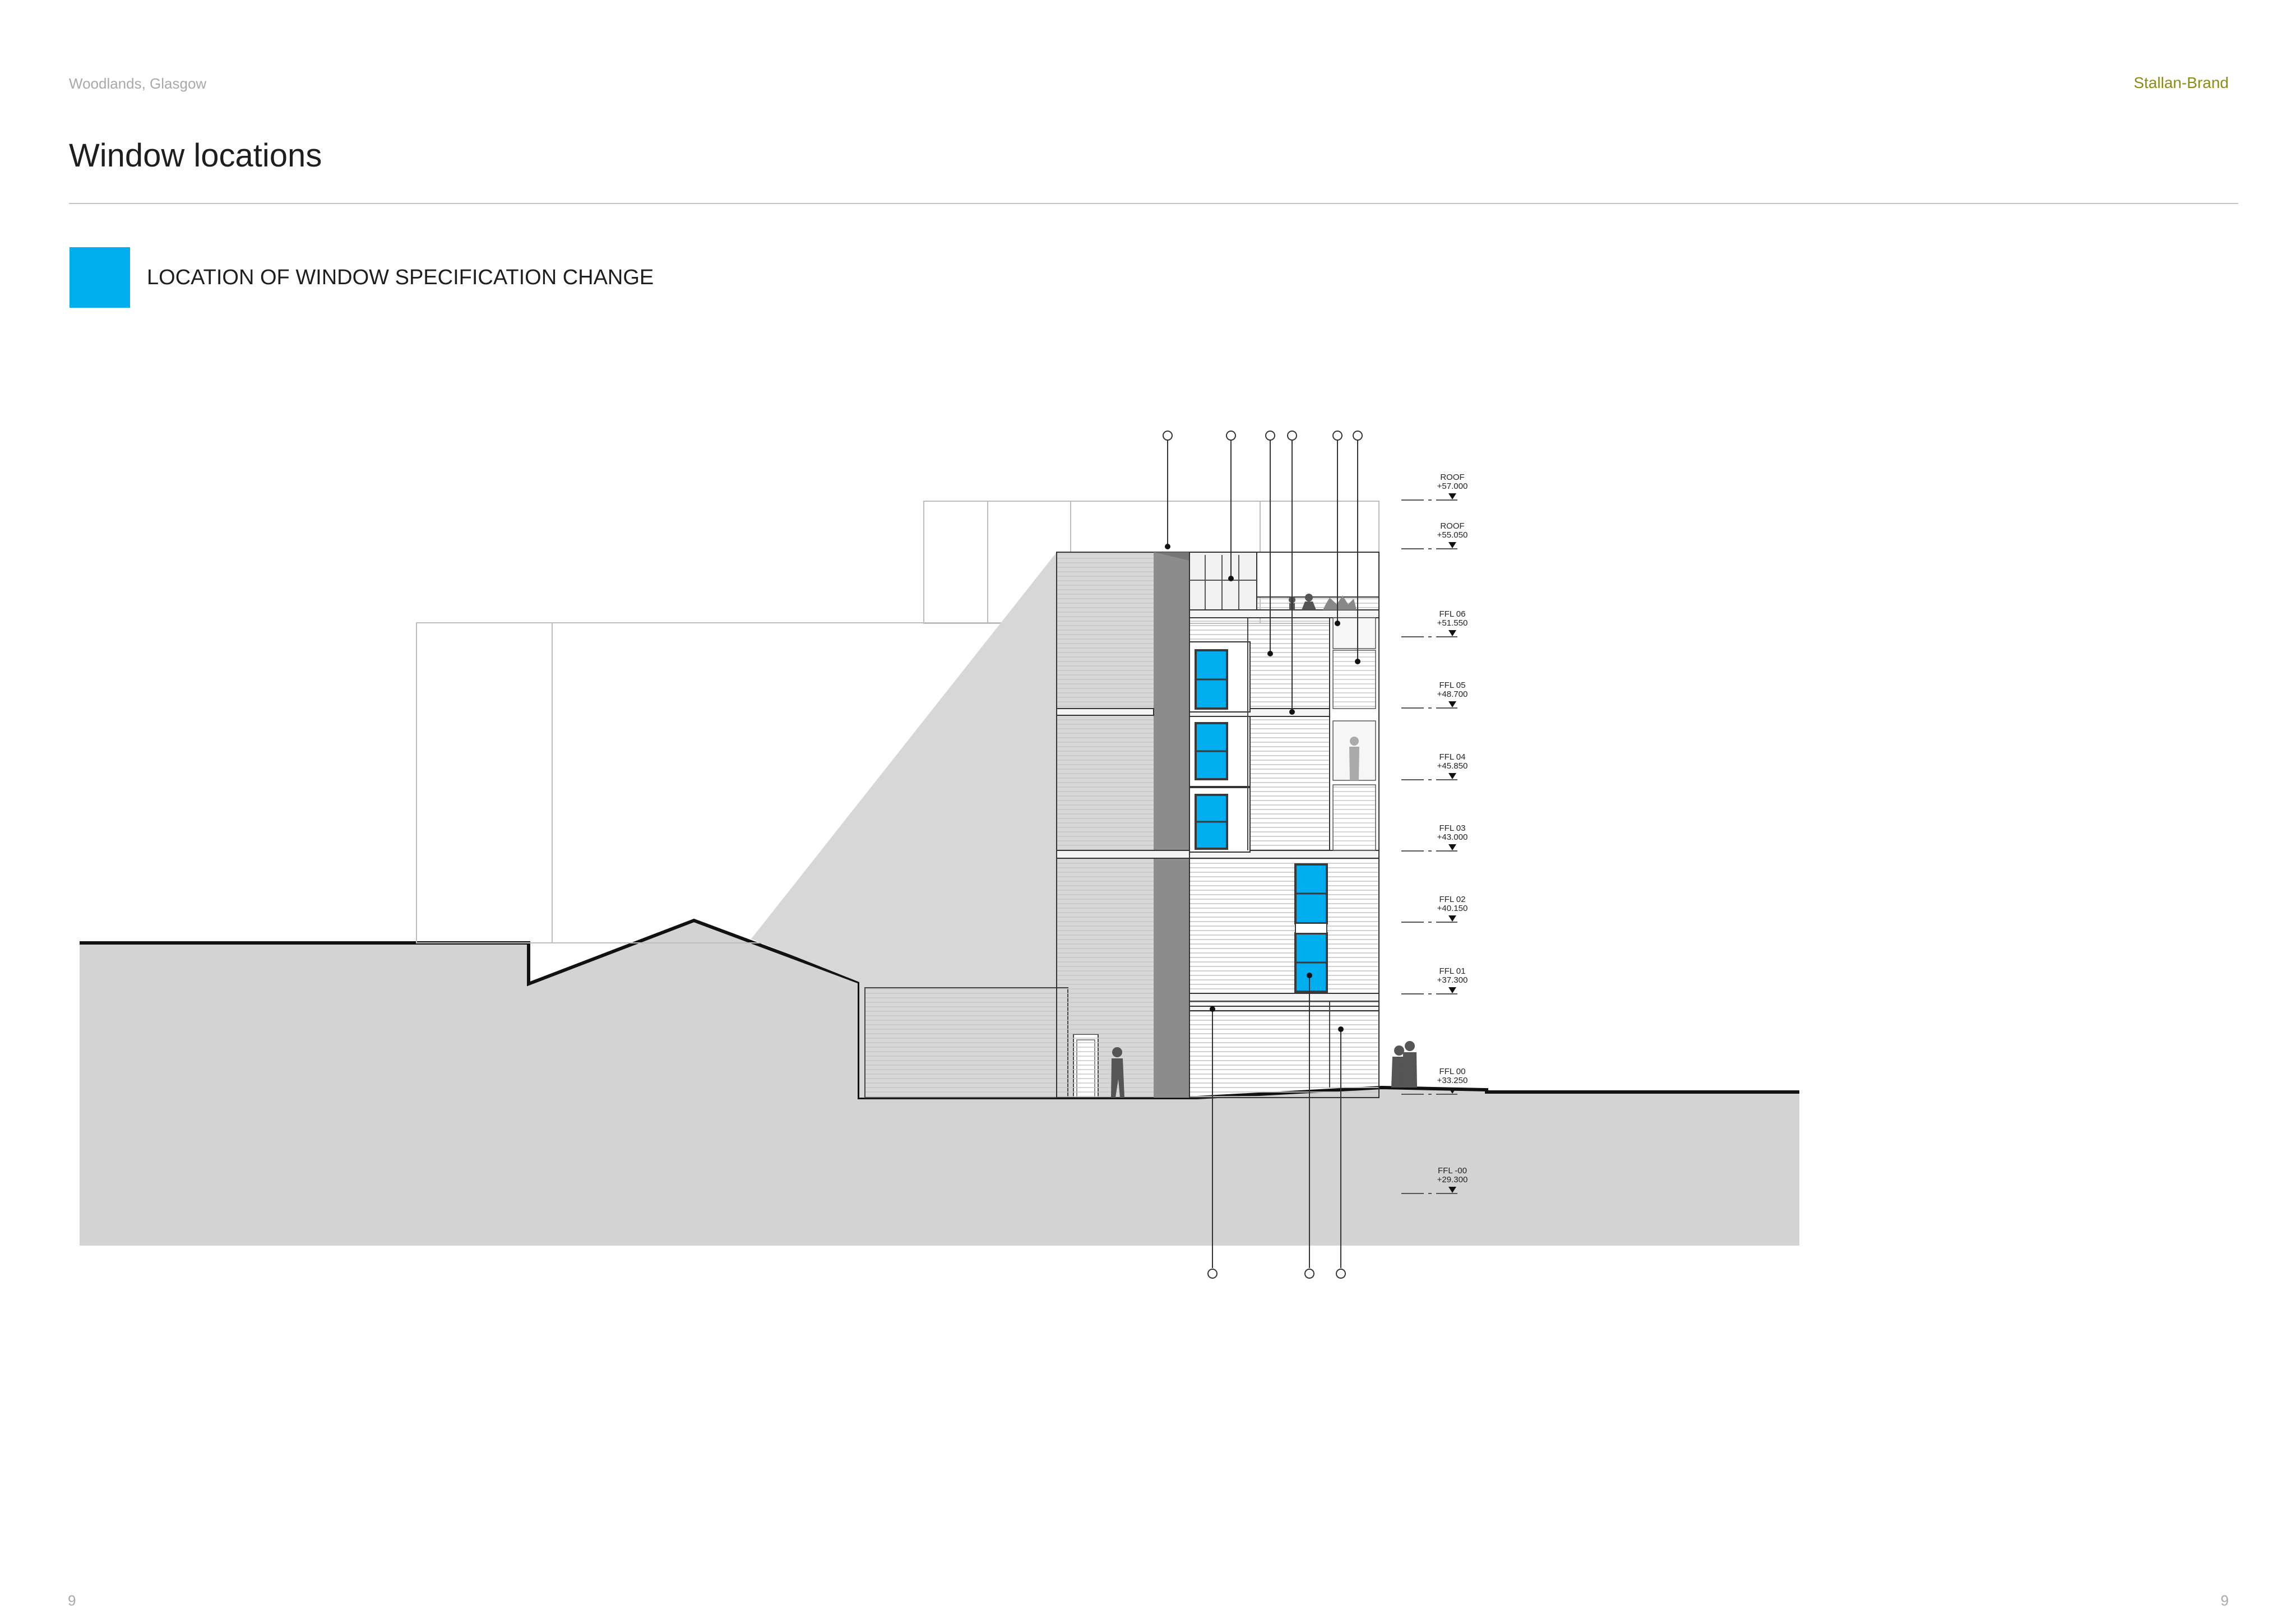 The width and height of the screenshot is (2296, 1624). I want to click on level-value: +55.050, so click(1452, 535).